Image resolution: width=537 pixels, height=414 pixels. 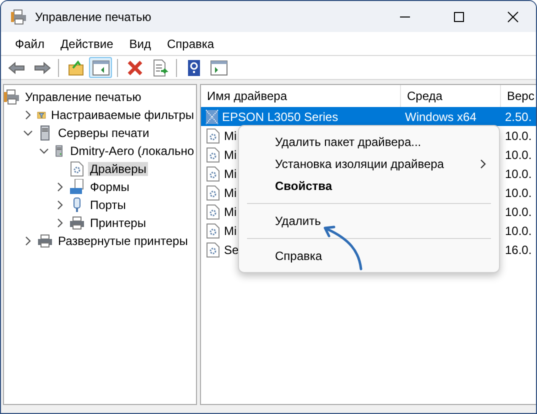 What do you see at coordinates (231, 249) in the screenshot?
I see `table-cell: Se` at bounding box center [231, 249].